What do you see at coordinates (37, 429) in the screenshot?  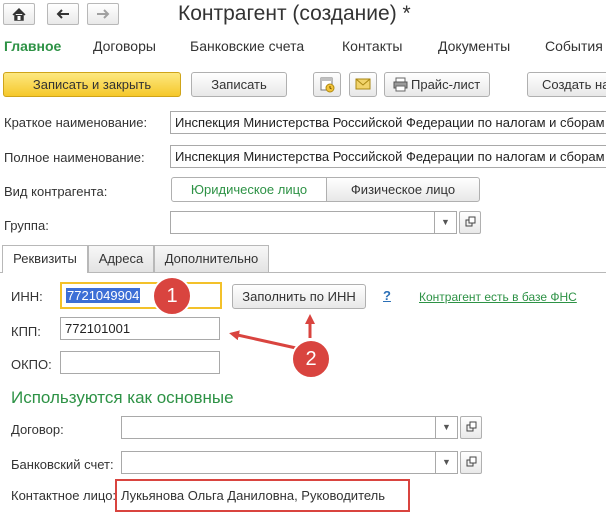 I see `contract-label: Договор:` at bounding box center [37, 429].